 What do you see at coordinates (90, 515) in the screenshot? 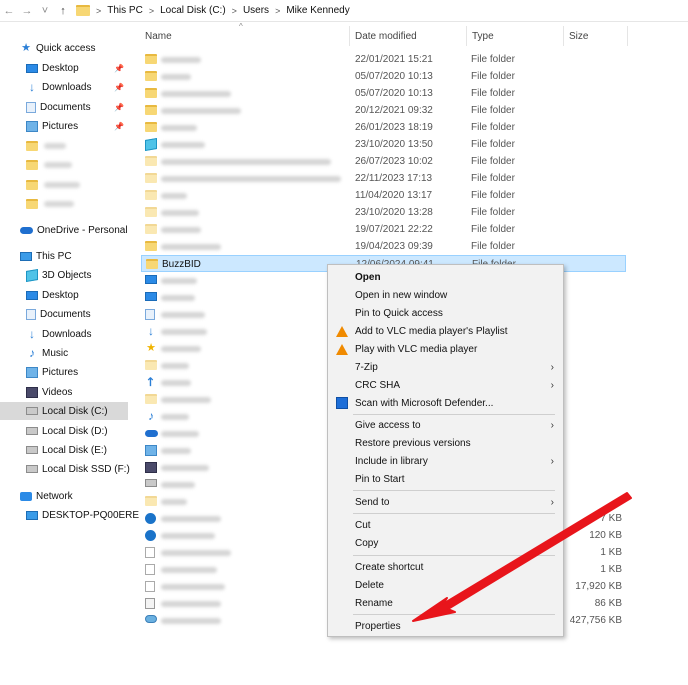
I see `sidebar-item-network-pc: DESKTOP-PQ00ERE` at bounding box center [90, 515].